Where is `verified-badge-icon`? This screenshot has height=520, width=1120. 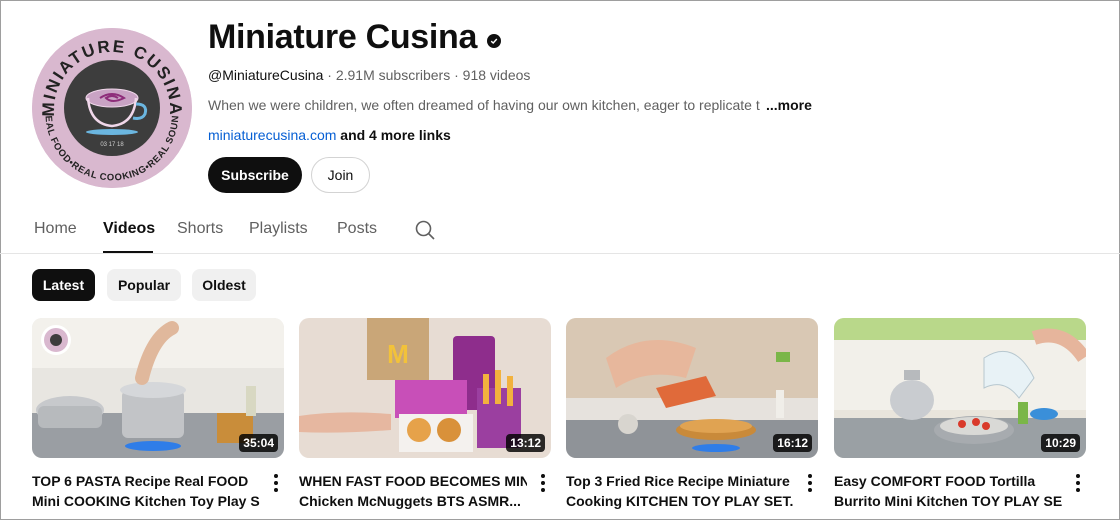
verified-badge-icon is located at coordinates (494, 40).